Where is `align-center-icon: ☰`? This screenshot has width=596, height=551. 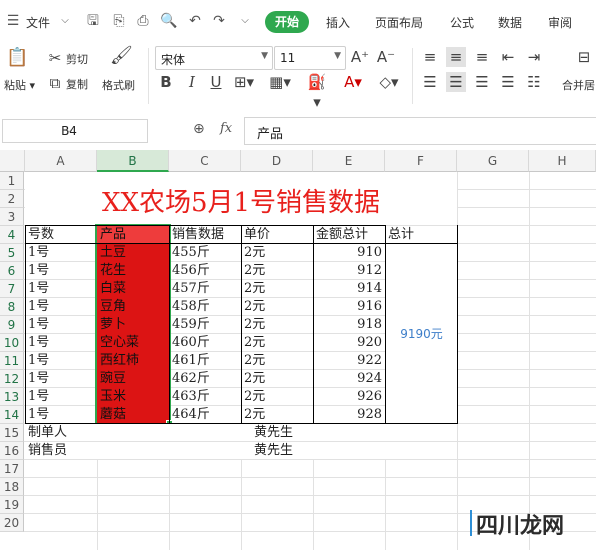 align-center-icon: ☰ is located at coordinates (456, 82).